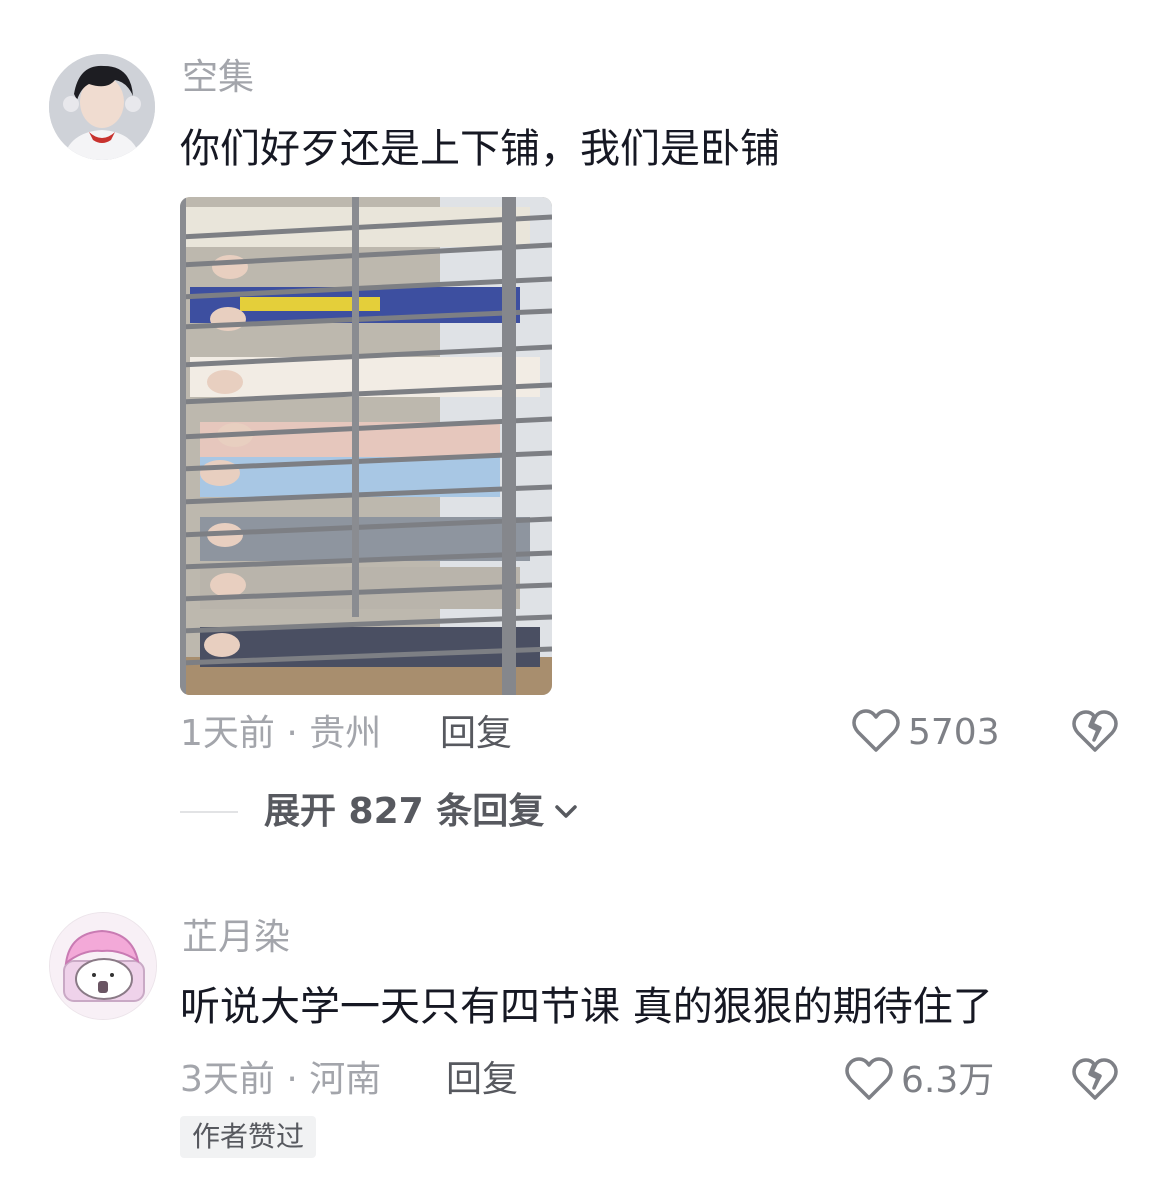 The image size is (1169, 1189). I want to click on like-button: 6.3万, so click(919, 1081).